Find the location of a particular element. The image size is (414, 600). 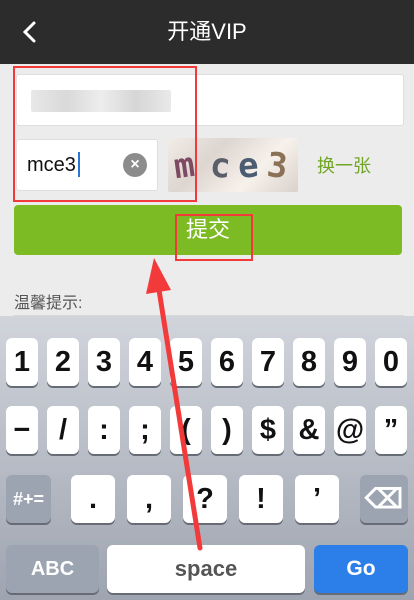

annotation-arrow is located at coordinates (174, 404).